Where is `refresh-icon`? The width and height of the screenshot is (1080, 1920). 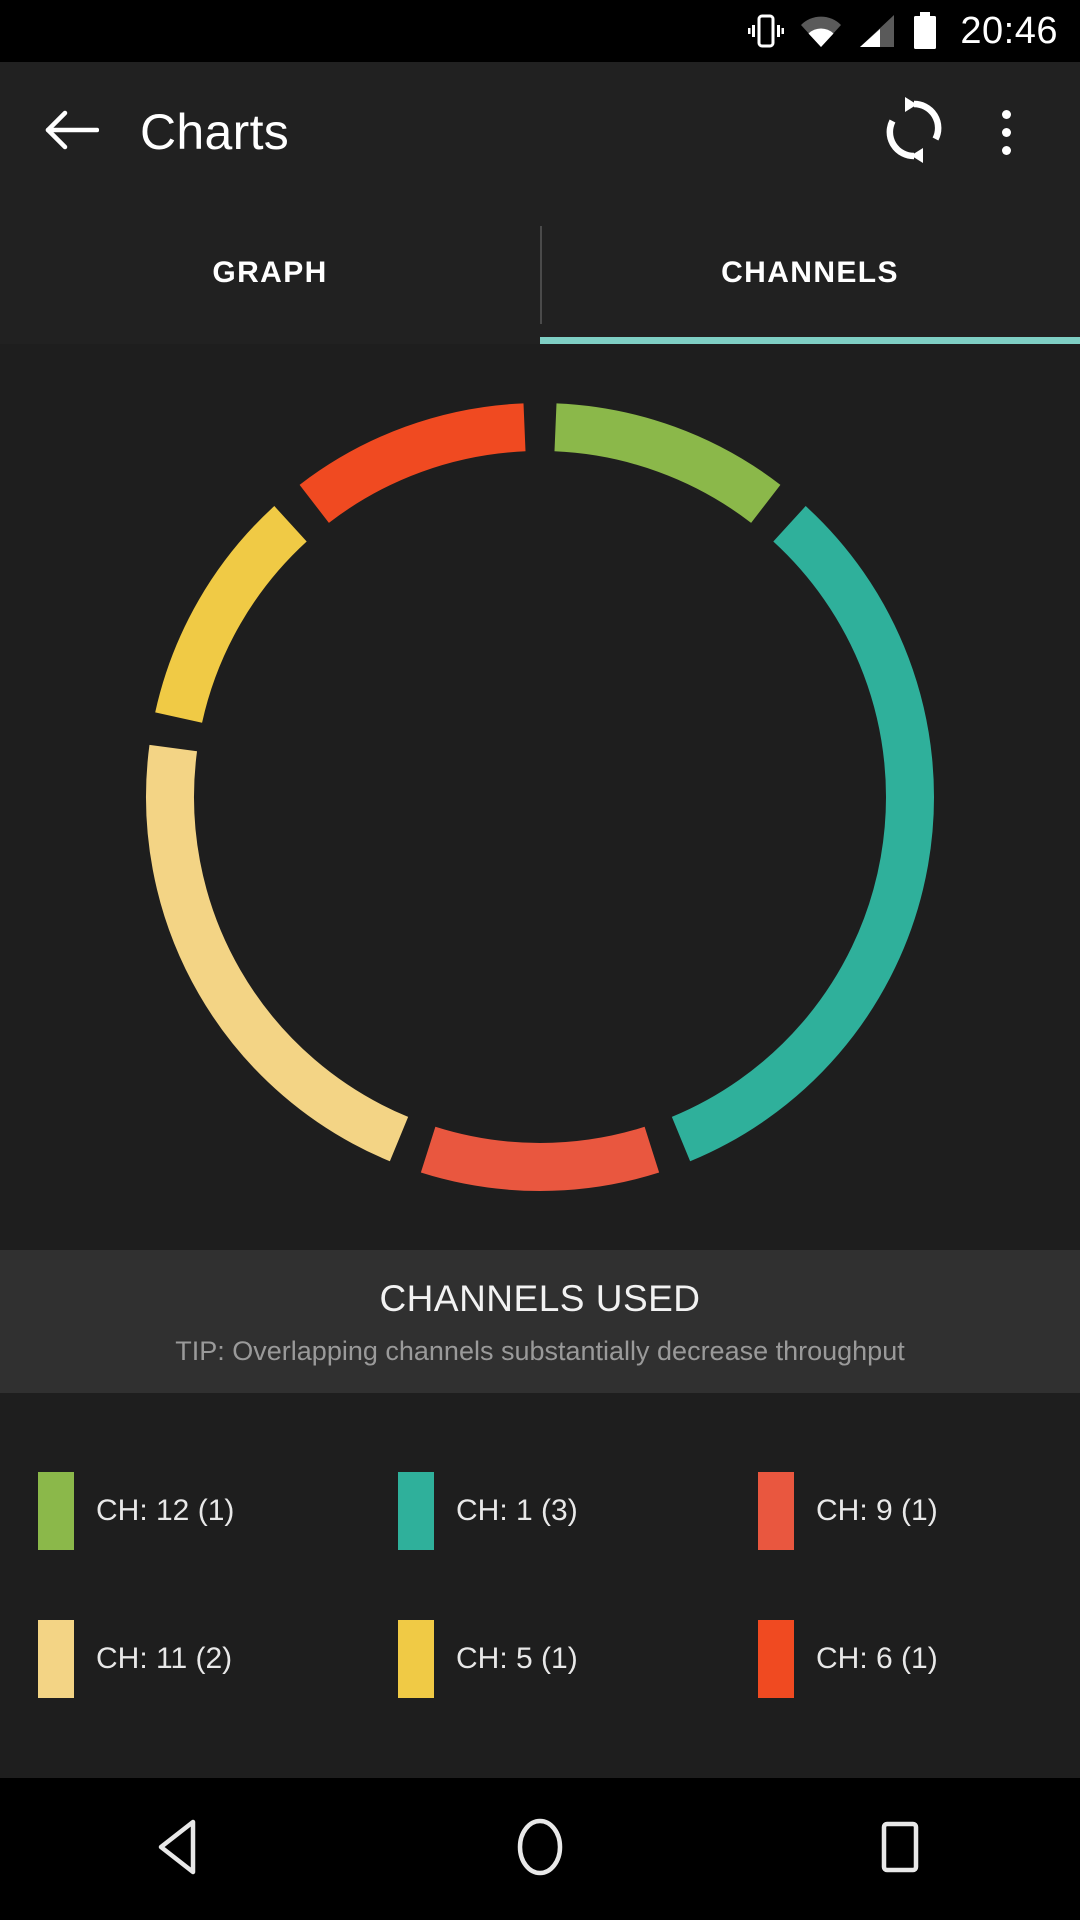
refresh-icon is located at coordinates (914, 132).